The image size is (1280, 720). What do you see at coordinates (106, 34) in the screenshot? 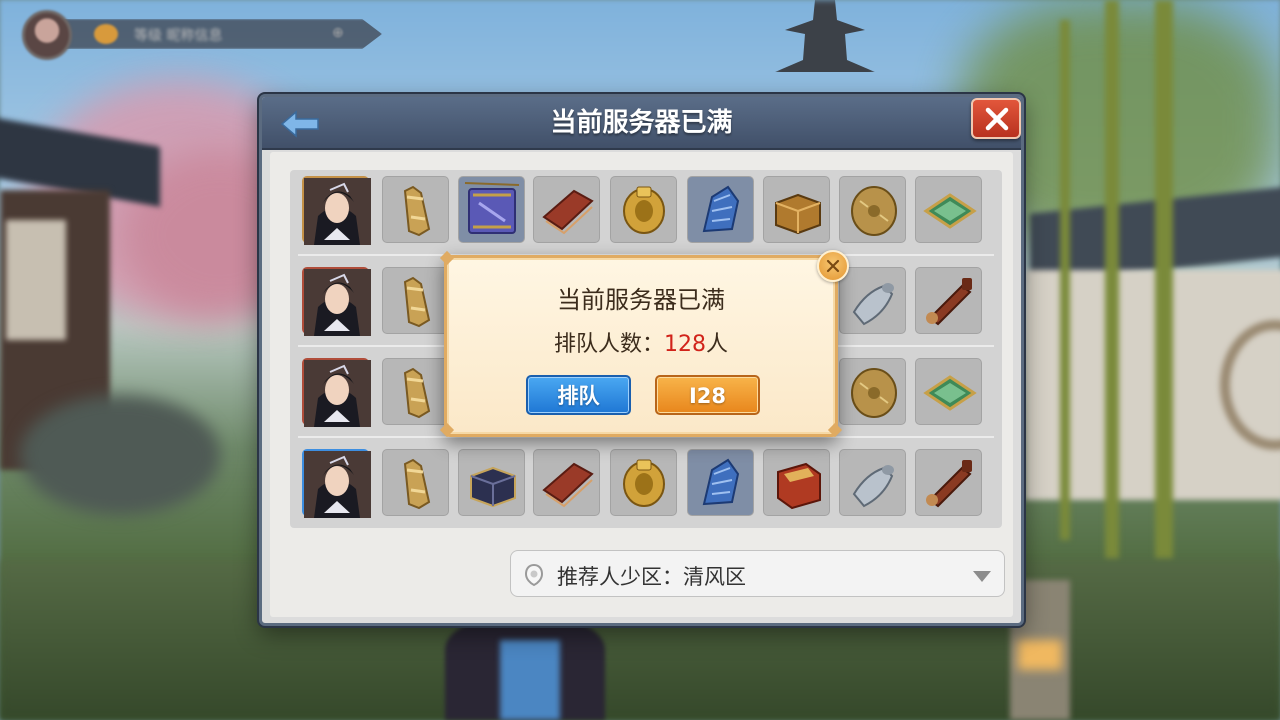
I see `currency-icon` at bounding box center [106, 34].